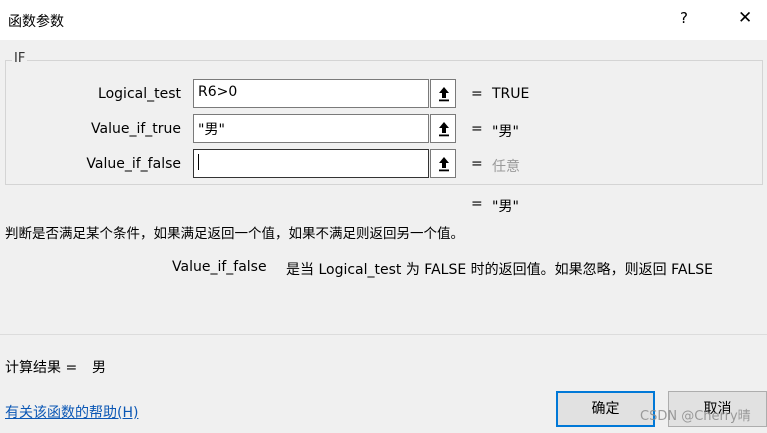 The height and width of the screenshot is (433, 767). What do you see at coordinates (477, 204) in the screenshot?
I see `formula-result-equals: =` at bounding box center [477, 204].